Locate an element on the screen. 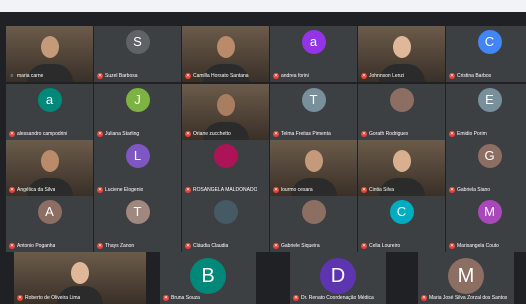 The width and height of the screenshot is (526, 304). participant-name: Angélica da Silva is located at coordinates (36, 190).